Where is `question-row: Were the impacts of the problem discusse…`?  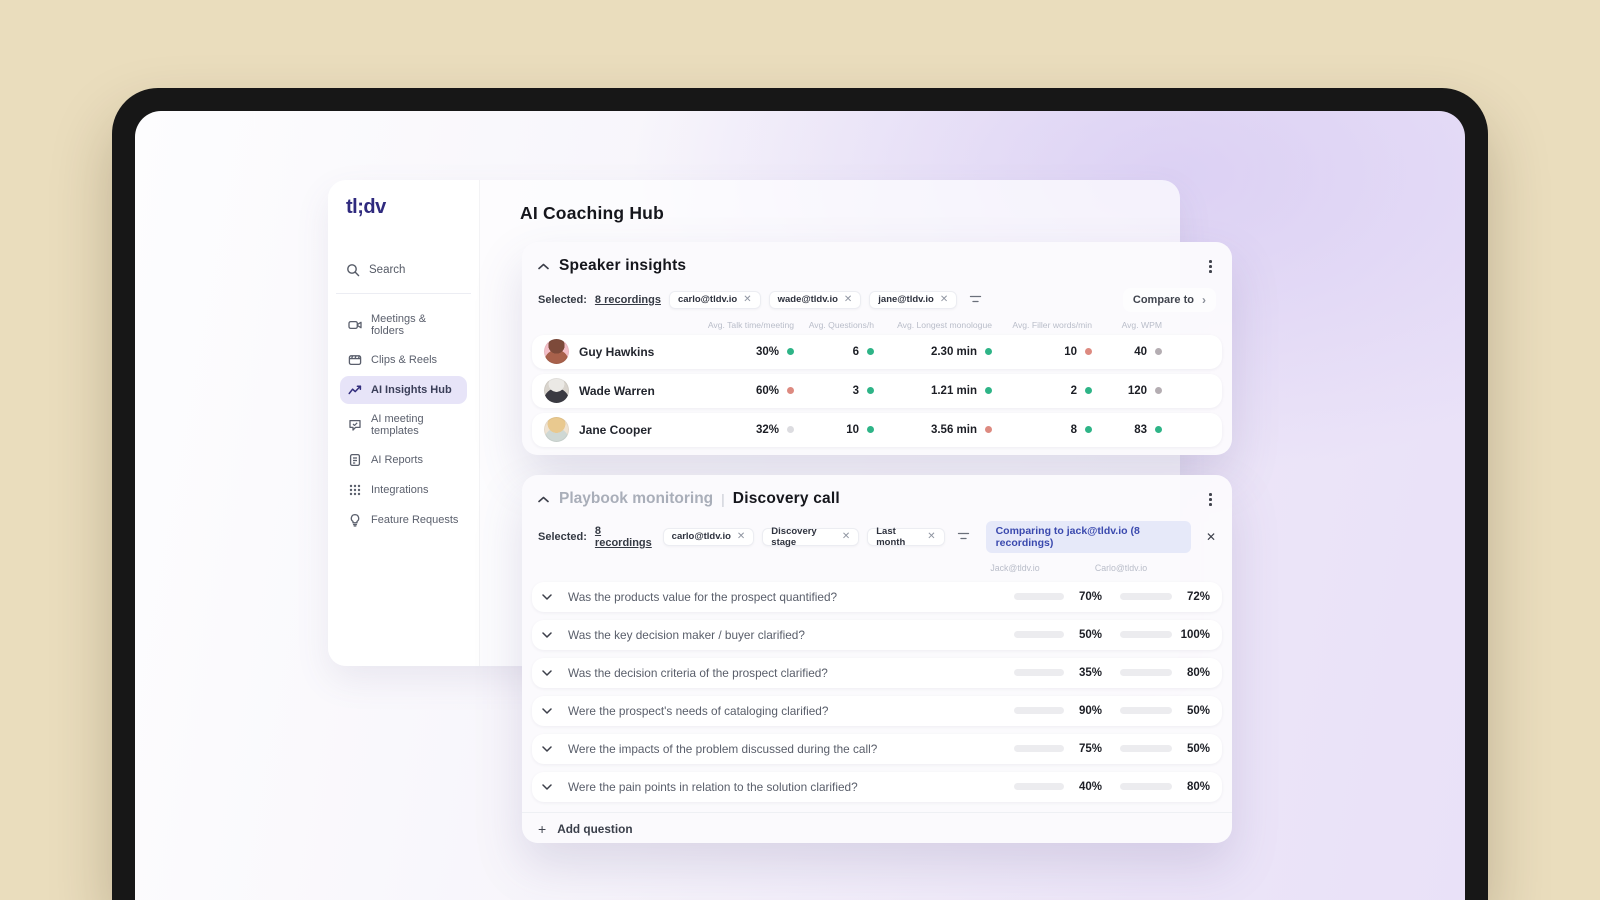
question-row: Were the impacts of the problem discusse… is located at coordinates (877, 748).